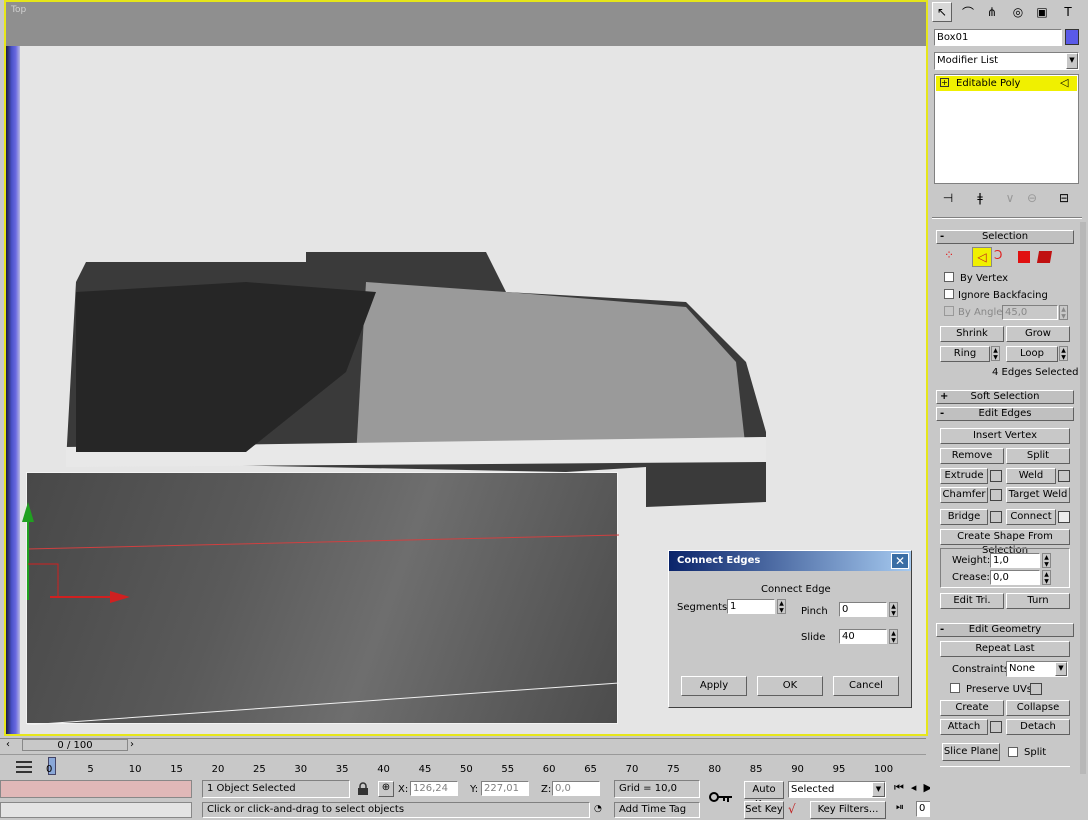  I want to click on go-to-start-icon: ⏮, so click(902, 787).